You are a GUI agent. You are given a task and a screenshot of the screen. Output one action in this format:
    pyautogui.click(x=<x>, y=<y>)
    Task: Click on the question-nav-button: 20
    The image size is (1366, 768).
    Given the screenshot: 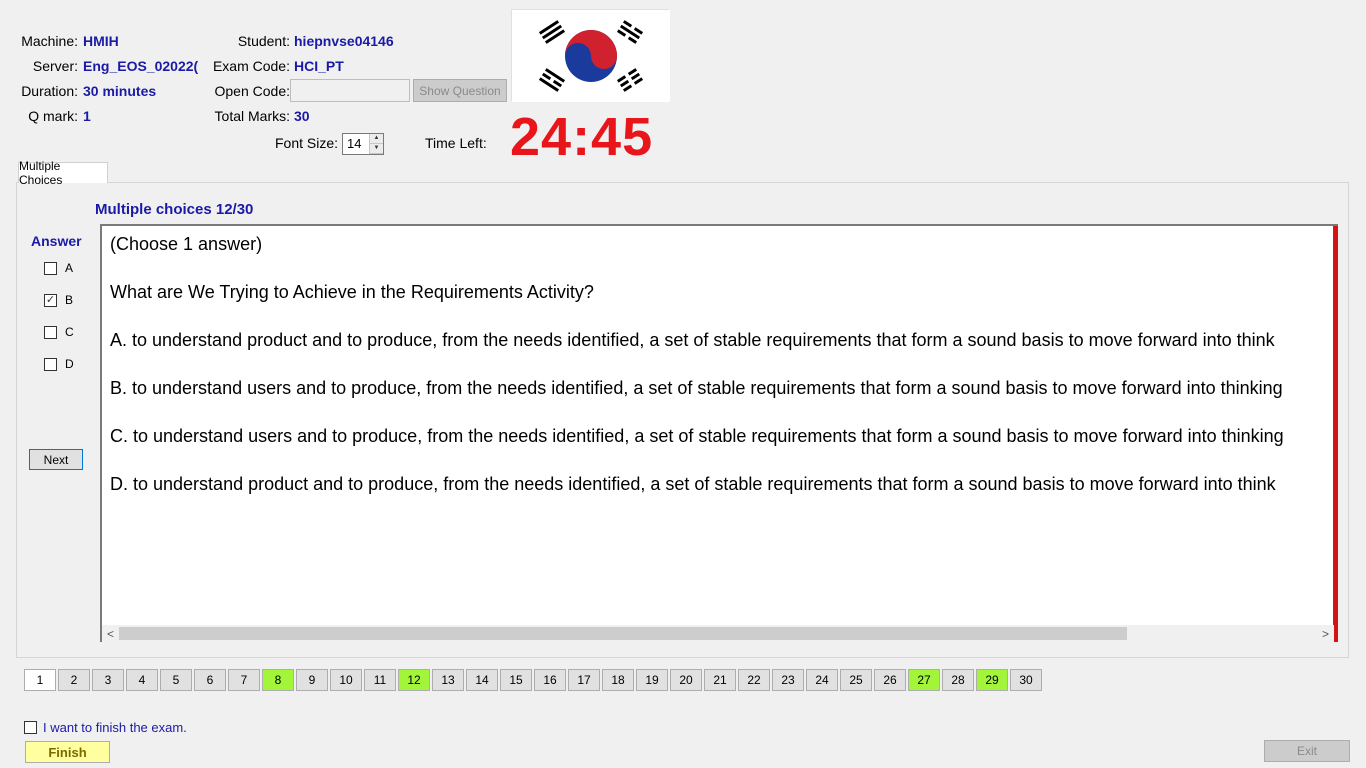 What is the action you would take?
    pyautogui.click(x=686, y=680)
    